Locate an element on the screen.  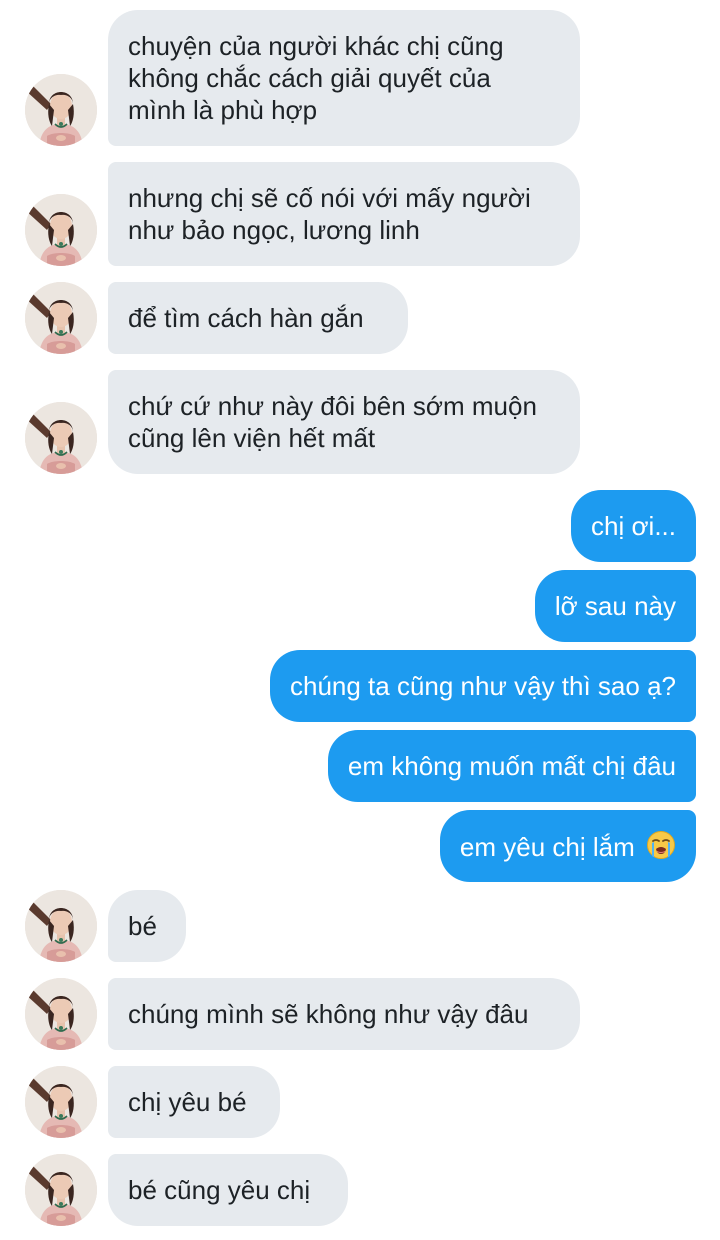
message-text: chuyện của người khác chị cũng is located at coordinates (316, 46).